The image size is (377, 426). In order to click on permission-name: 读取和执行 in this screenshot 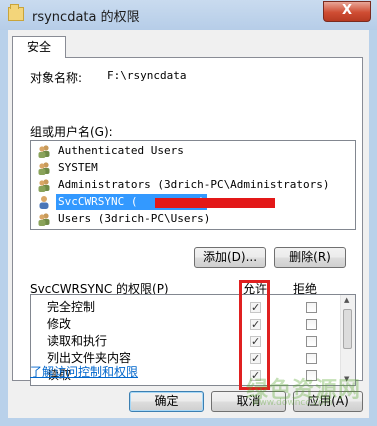, I will do `click(77, 341)`.